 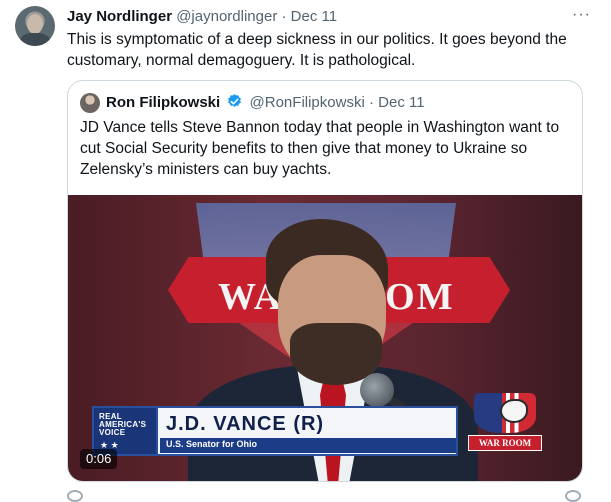 I want to click on quoted-author-handle: @RonFilipkowski, so click(x=307, y=102).